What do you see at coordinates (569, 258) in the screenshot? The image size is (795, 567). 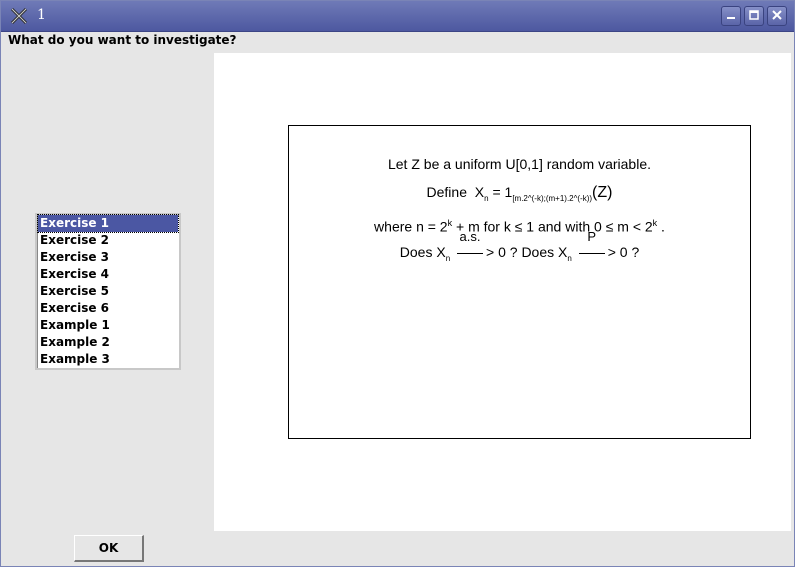 I see `n-subscript-3: n` at bounding box center [569, 258].